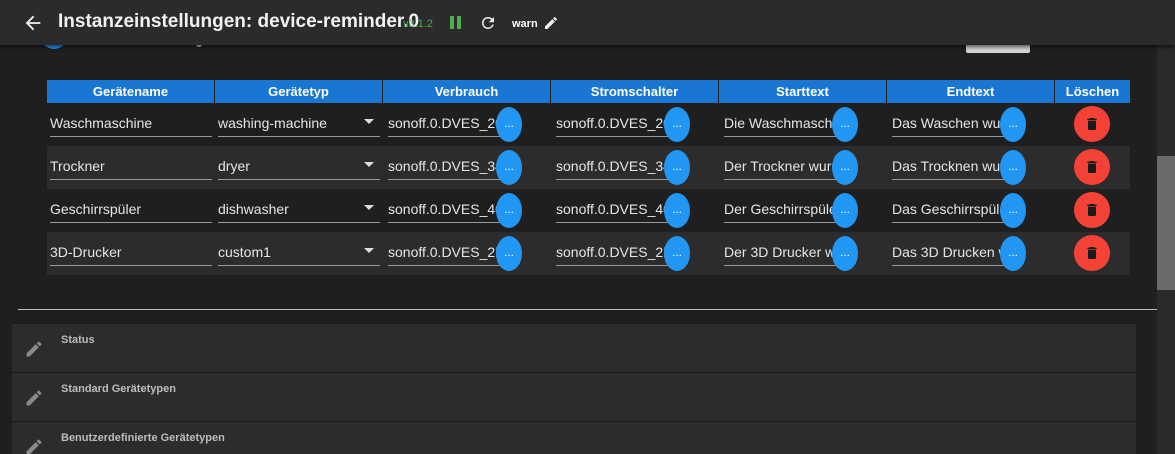 Image resolution: width=1175 pixels, height=454 pixels. I want to click on consumption-input: sonoff.0.DVES_40, so click(444, 210).